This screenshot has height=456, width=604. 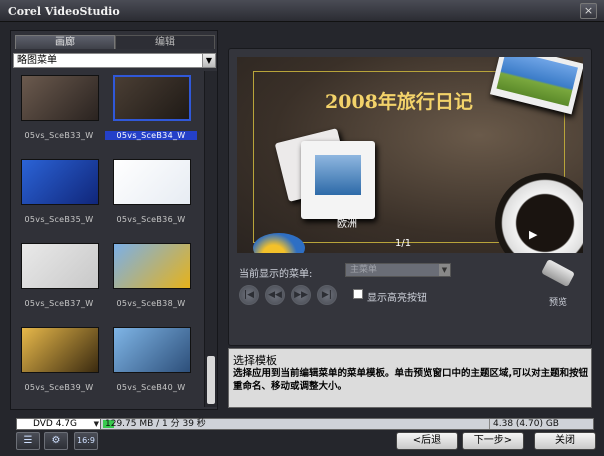 I want to click on template-thumbnail: 05vs_SceB38_W, so click(x=150, y=280).